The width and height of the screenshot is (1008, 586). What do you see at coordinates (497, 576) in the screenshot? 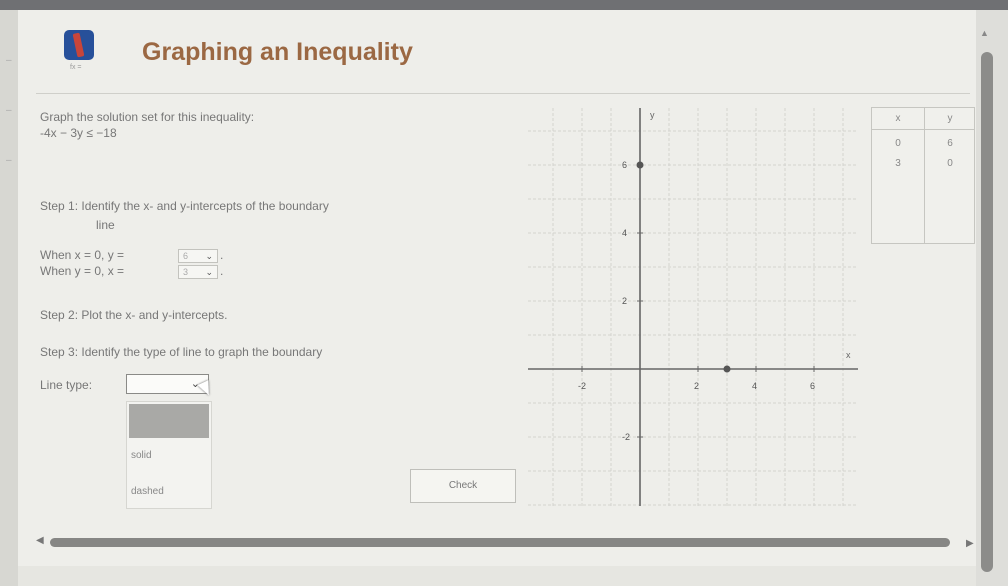
I see `bottom-bar` at bounding box center [497, 576].